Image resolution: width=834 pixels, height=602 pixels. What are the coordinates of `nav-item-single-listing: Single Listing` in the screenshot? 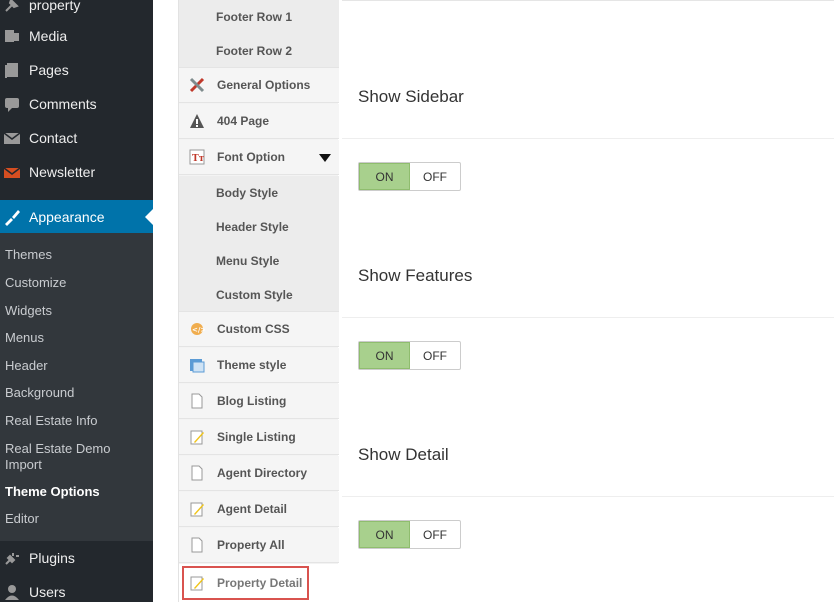 It's located at (259, 437).